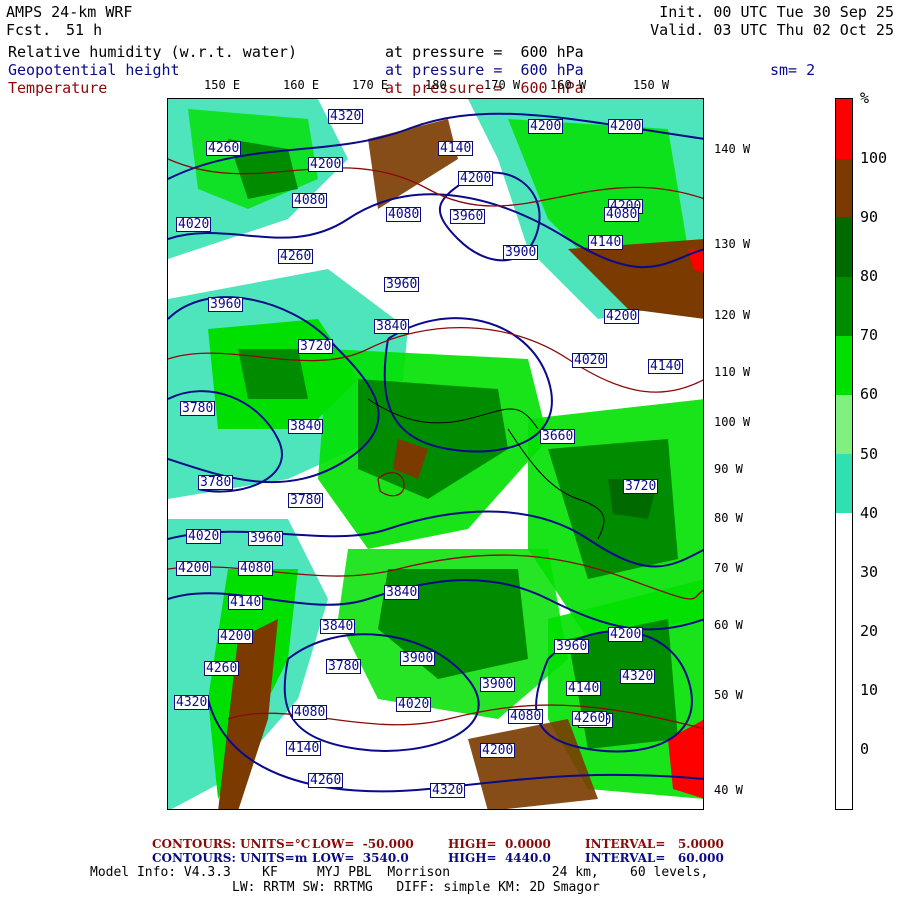 Image resolution: width=900 pixels, height=900 pixels. Describe the element at coordinates (29, 30) in the screenshot. I see `forecast-label: Fcst.` at that location.